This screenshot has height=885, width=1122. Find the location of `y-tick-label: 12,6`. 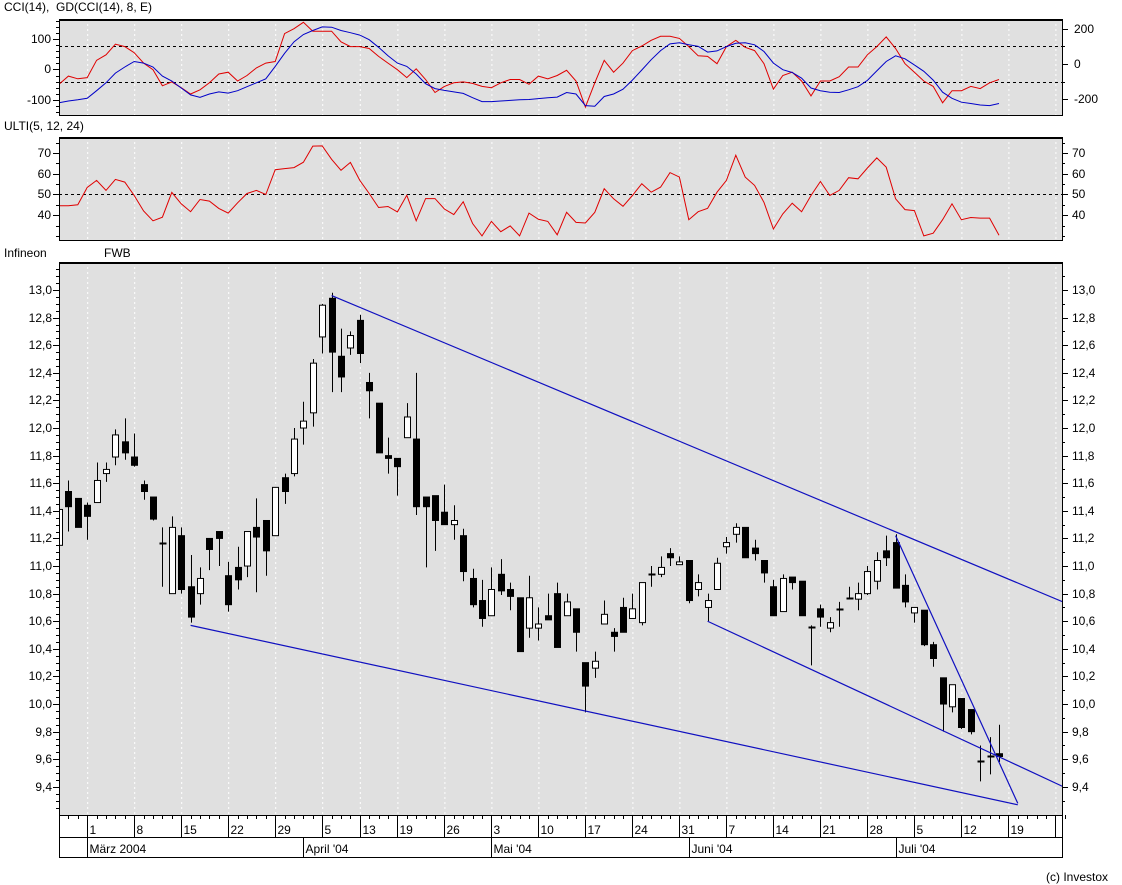

y-tick-label: 12,6 is located at coordinates (41, 345).